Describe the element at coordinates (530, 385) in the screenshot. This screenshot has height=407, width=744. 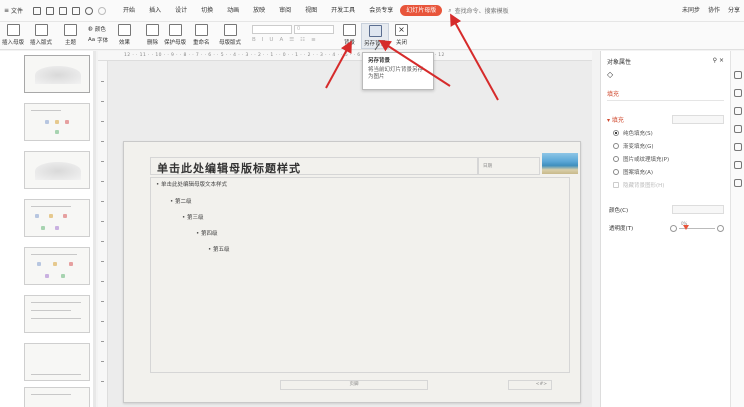
I see `slide-number-placeholder: <#>` at that location.